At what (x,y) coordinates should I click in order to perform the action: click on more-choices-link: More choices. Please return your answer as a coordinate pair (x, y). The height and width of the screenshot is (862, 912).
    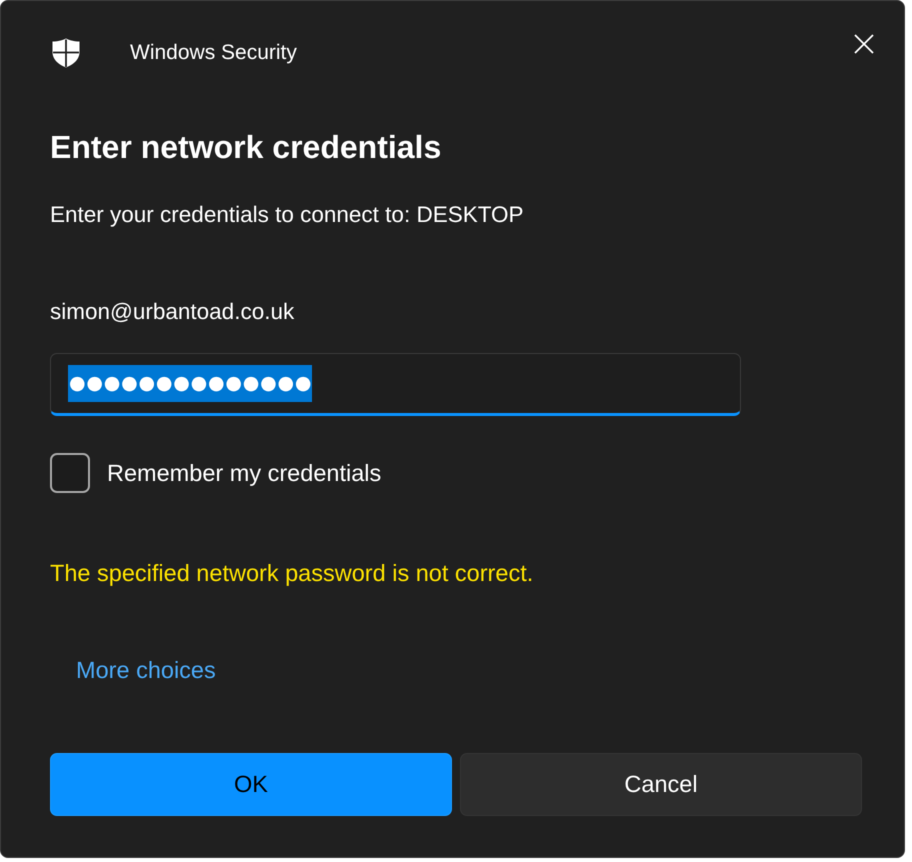
    Looking at the image, I should click on (146, 670).